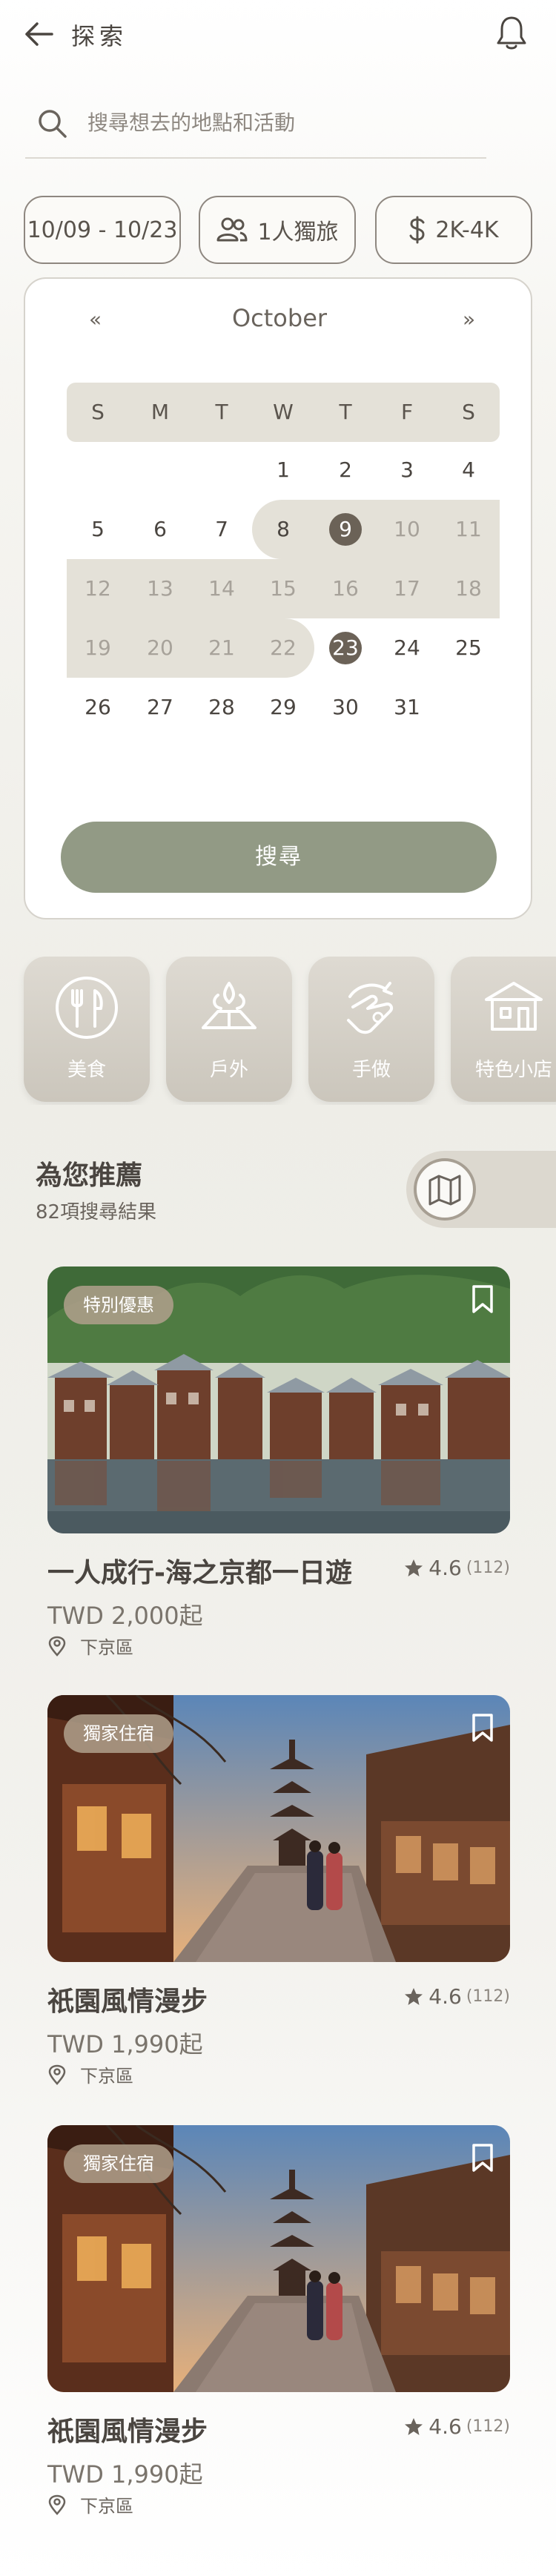  I want to click on calendar-day: 28, so click(222, 707).